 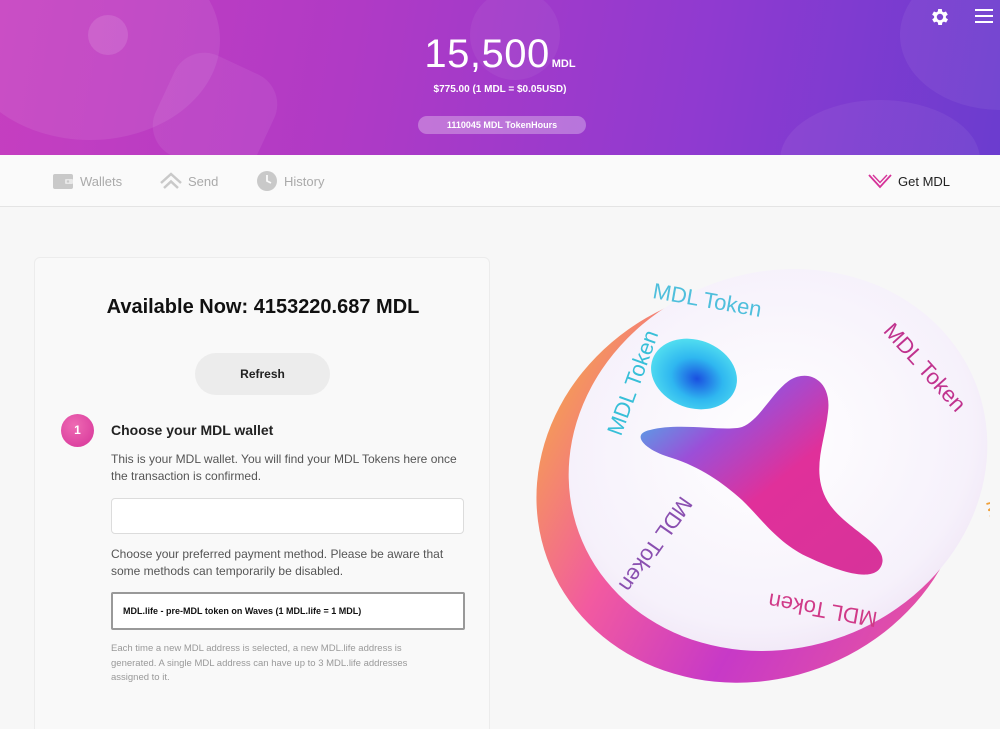 What do you see at coordinates (984, 17) in the screenshot?
I see `hamburger-menu-icon` at bounding box center [984, 17].